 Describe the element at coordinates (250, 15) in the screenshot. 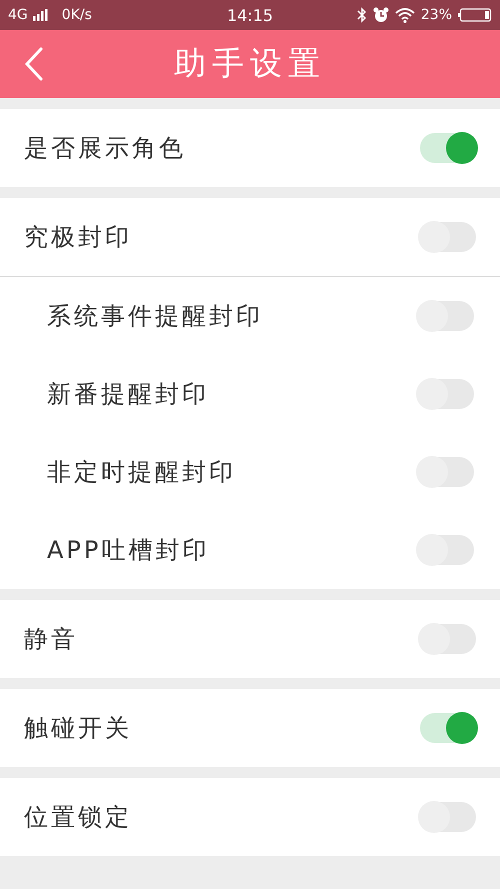

I see `clock: 14:15` at that location.